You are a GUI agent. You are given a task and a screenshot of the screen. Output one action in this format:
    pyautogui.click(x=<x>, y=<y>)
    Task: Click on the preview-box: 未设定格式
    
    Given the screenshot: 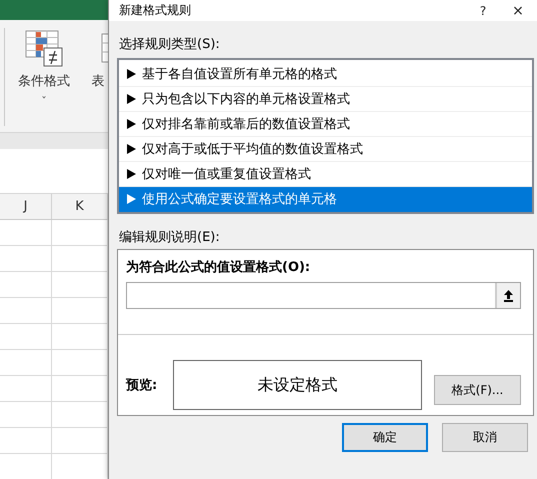 What is the action you would take?
    pyautogui.click(x=297, y=385)
    